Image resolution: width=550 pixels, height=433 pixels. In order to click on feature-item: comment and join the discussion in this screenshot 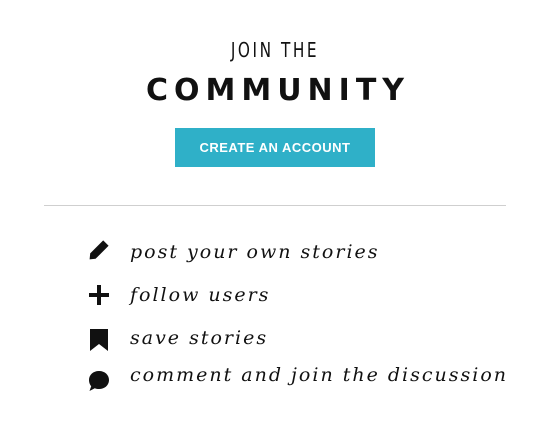, I will do `click(275, 375)`.